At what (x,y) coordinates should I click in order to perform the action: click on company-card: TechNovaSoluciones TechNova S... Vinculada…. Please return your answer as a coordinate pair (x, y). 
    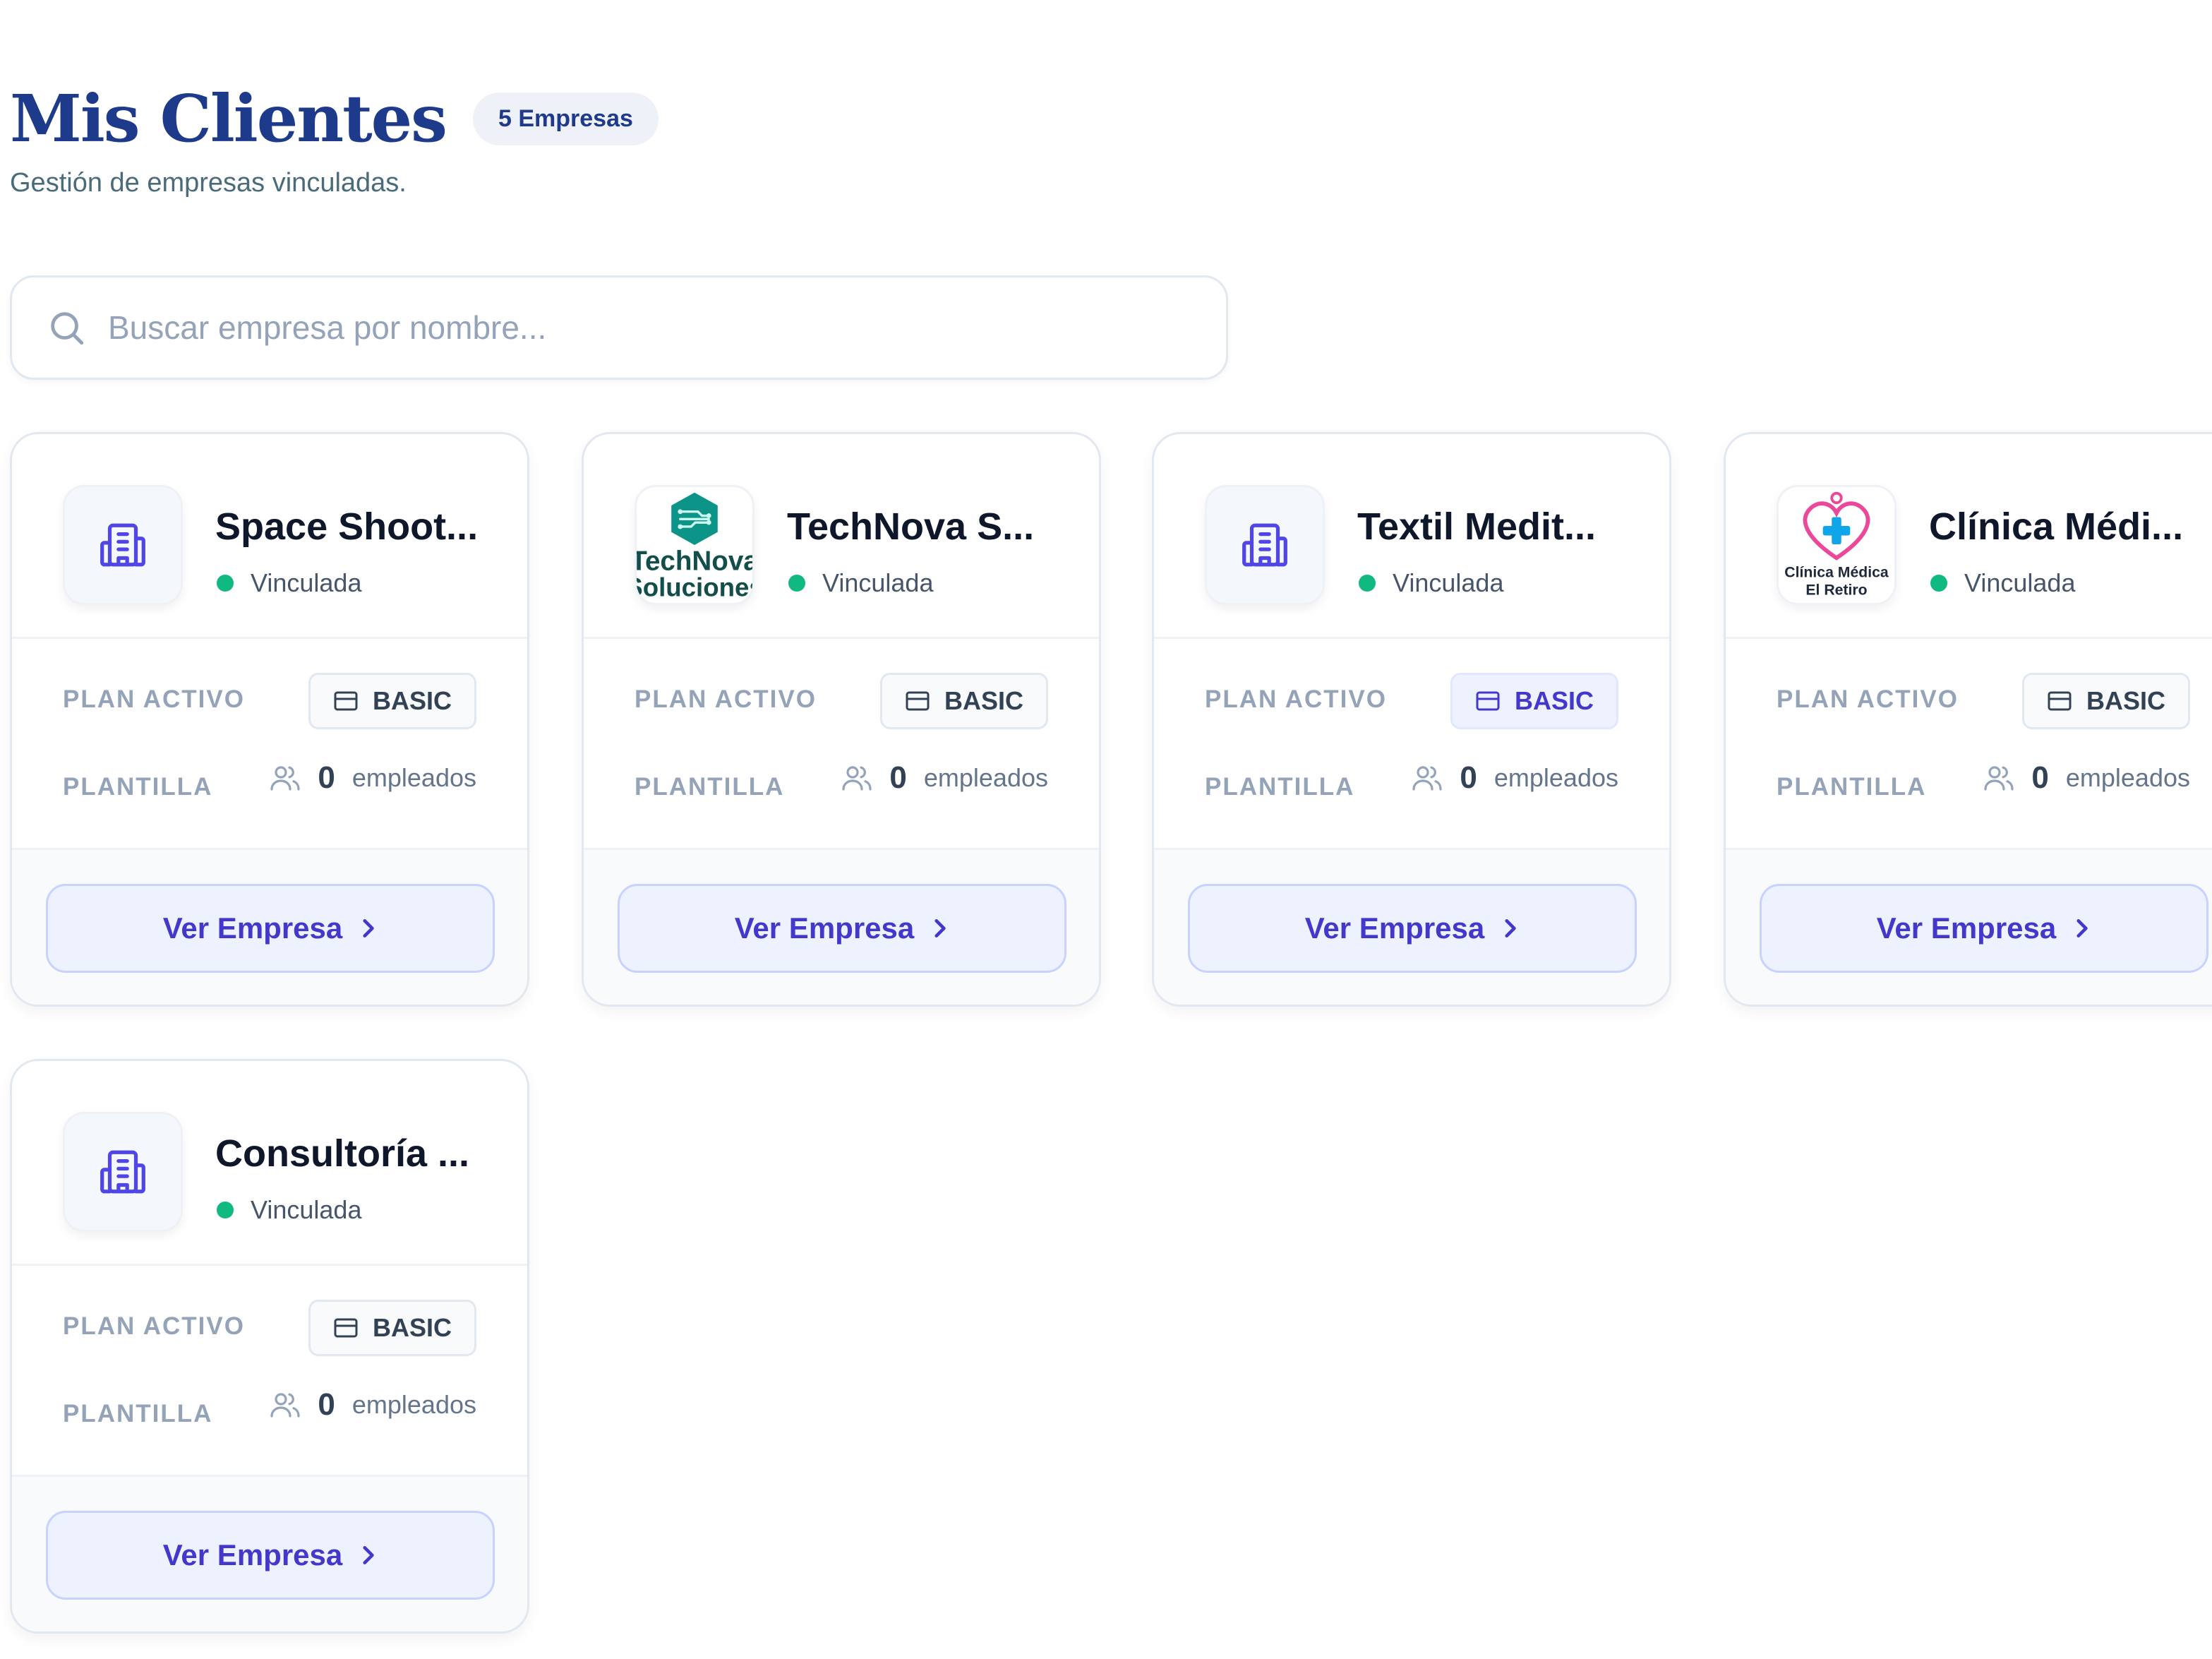
    Looking at the image, I should click on (841, 720).